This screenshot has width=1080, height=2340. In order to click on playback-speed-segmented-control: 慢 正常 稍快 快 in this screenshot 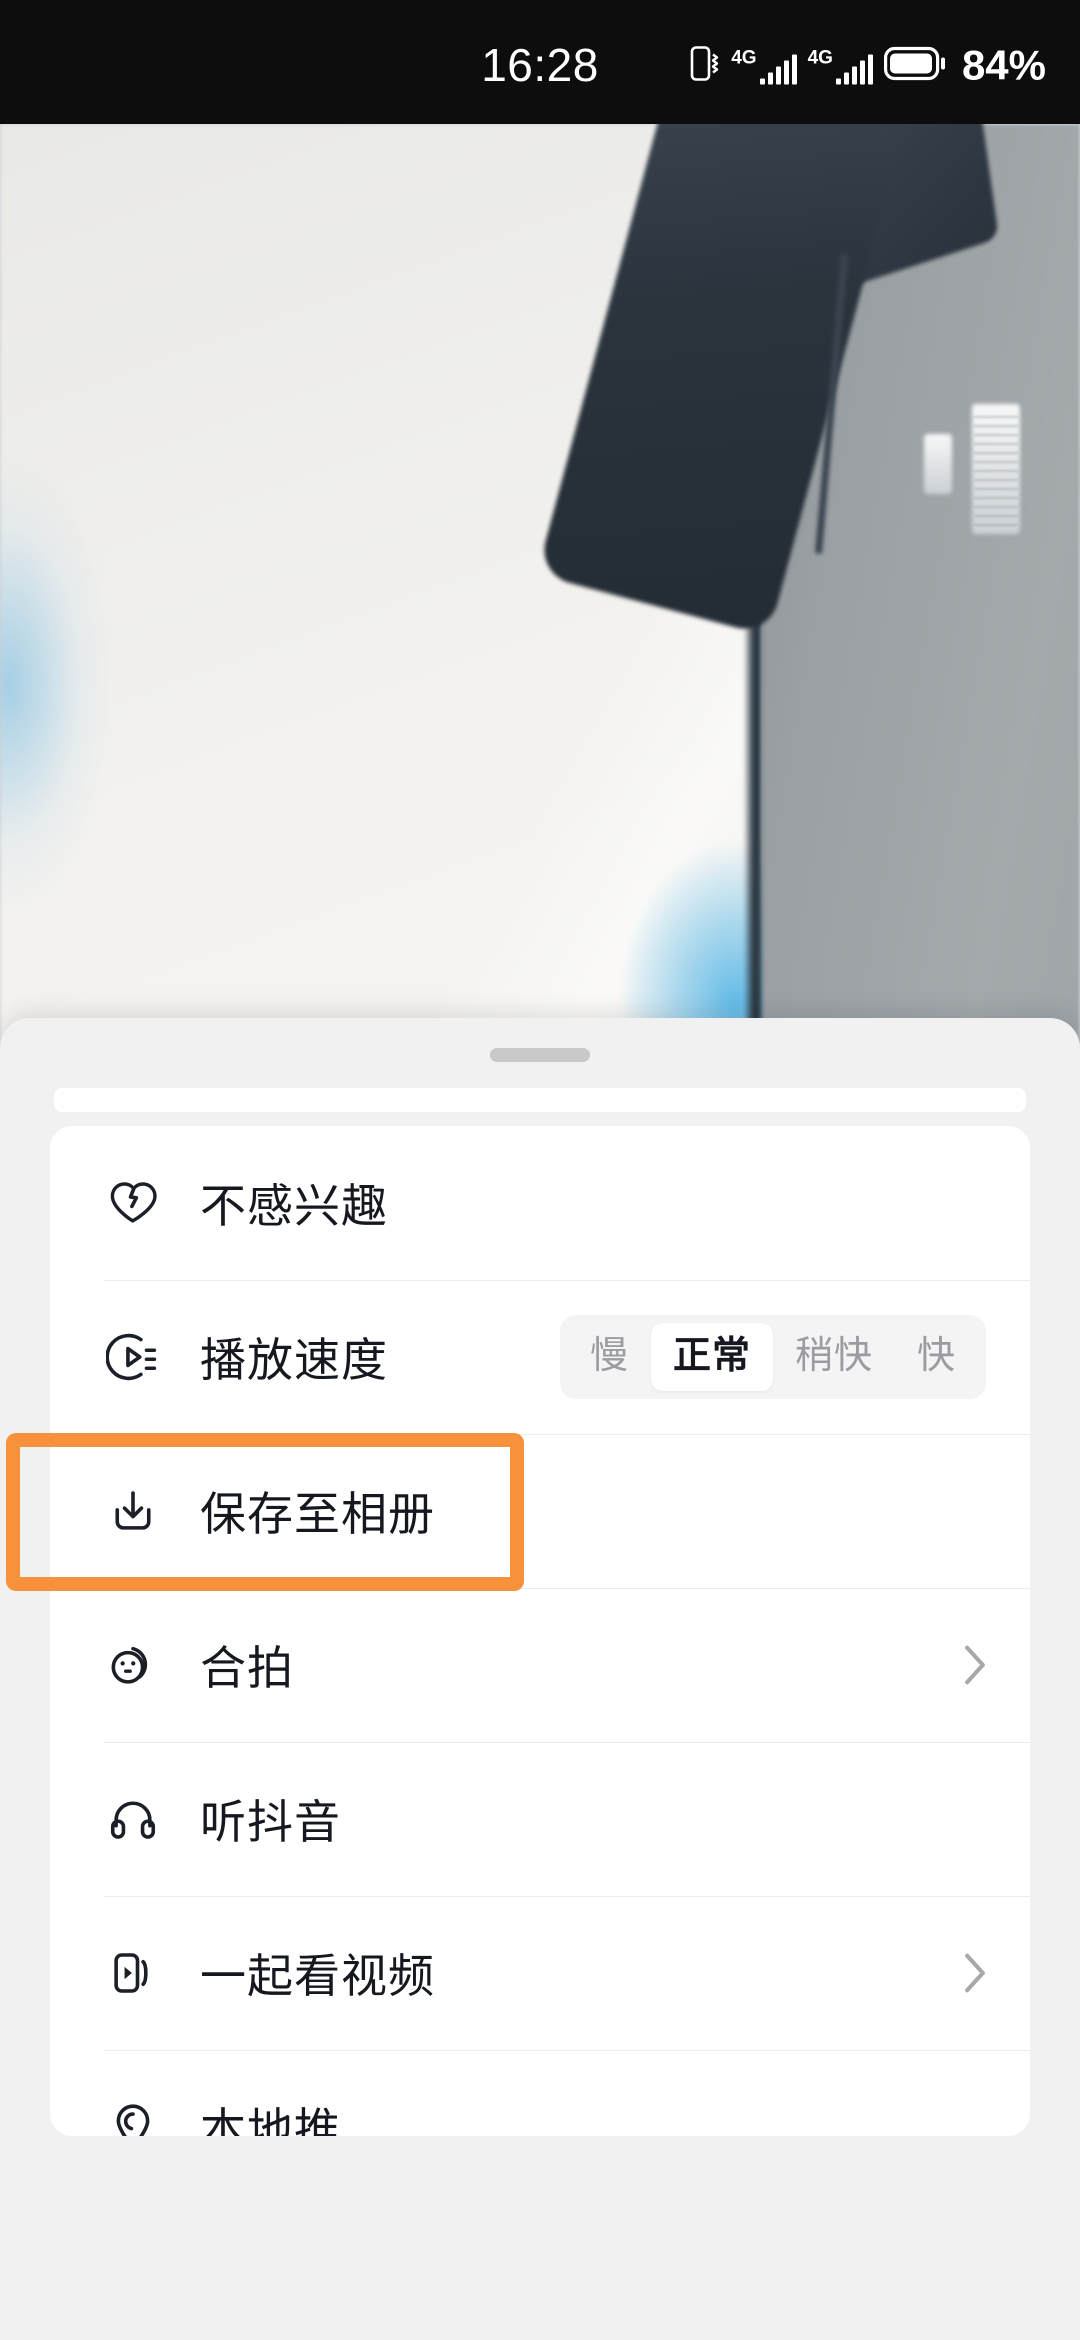, I will do `click(772, 1357)`.